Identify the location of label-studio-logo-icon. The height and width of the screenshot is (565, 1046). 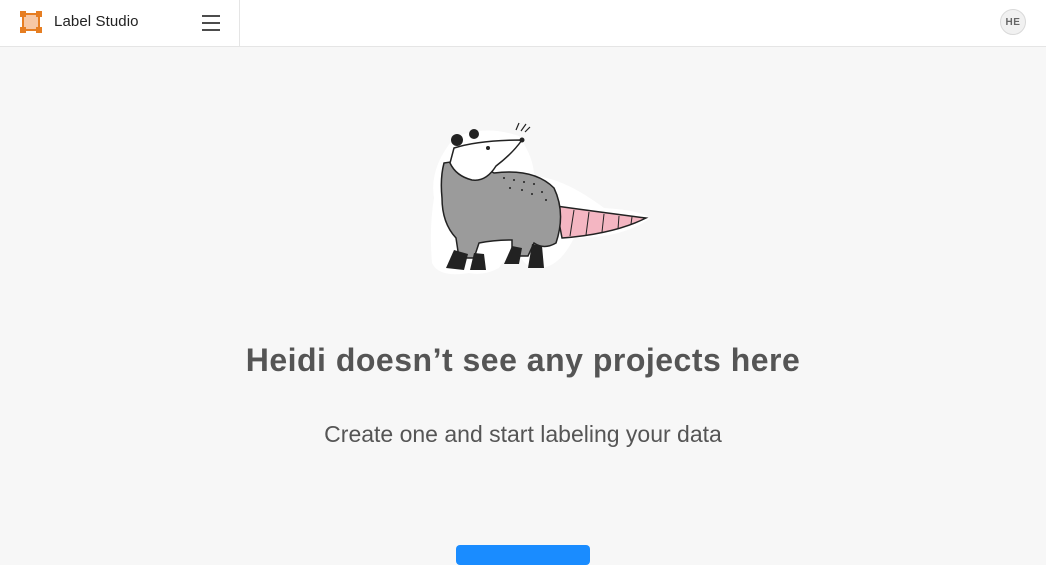
(31, 22).